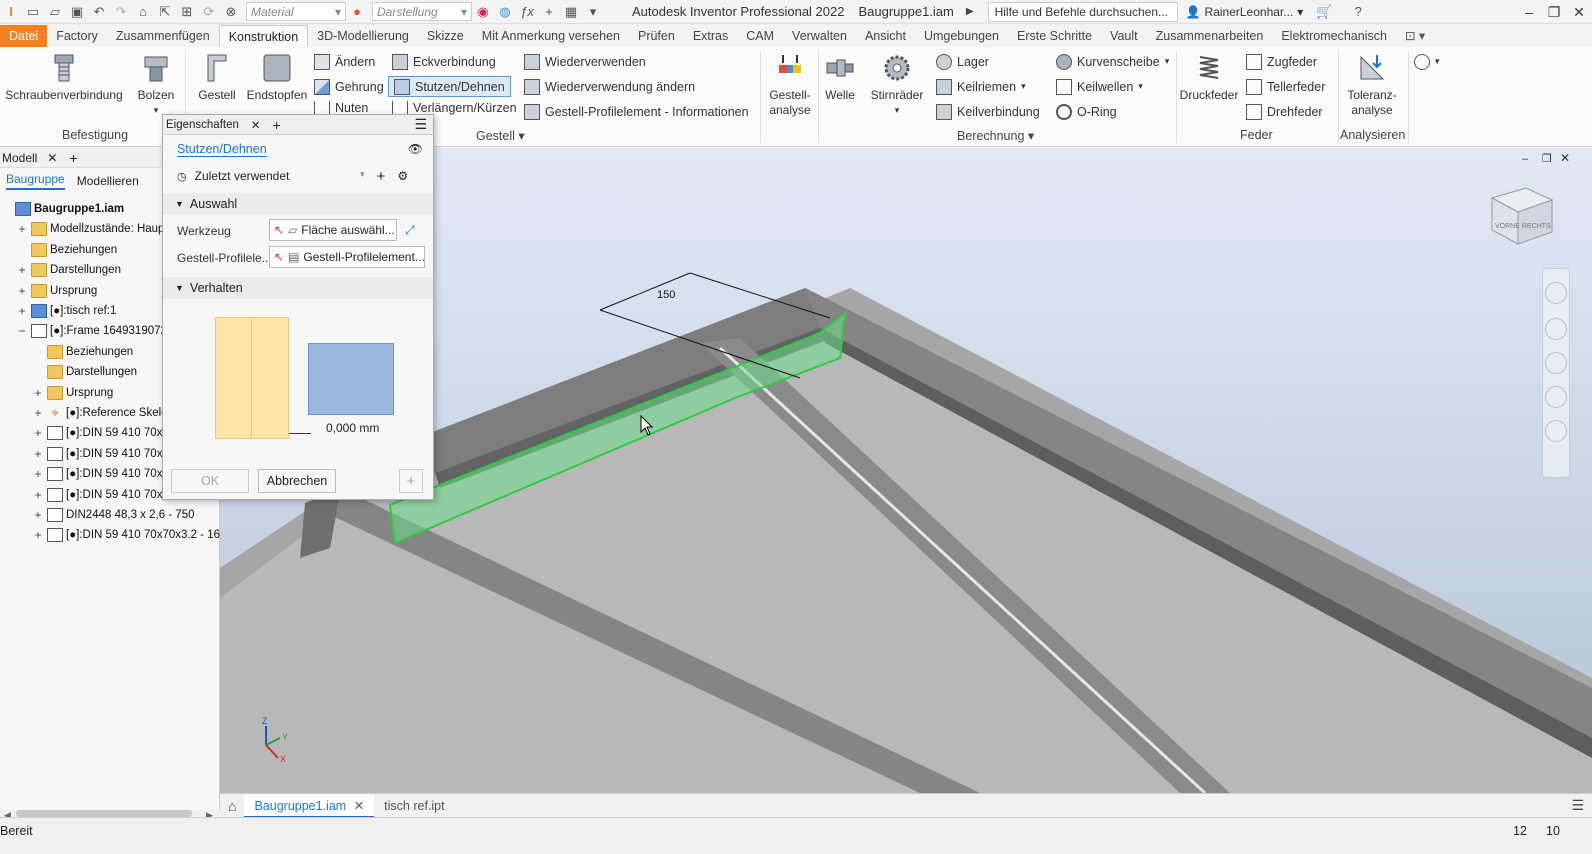  What do you see at coordinates (1525, 159) in the screenshot?
I see `viewport-minimize-icon: –` at bounding box center [1525, 159].